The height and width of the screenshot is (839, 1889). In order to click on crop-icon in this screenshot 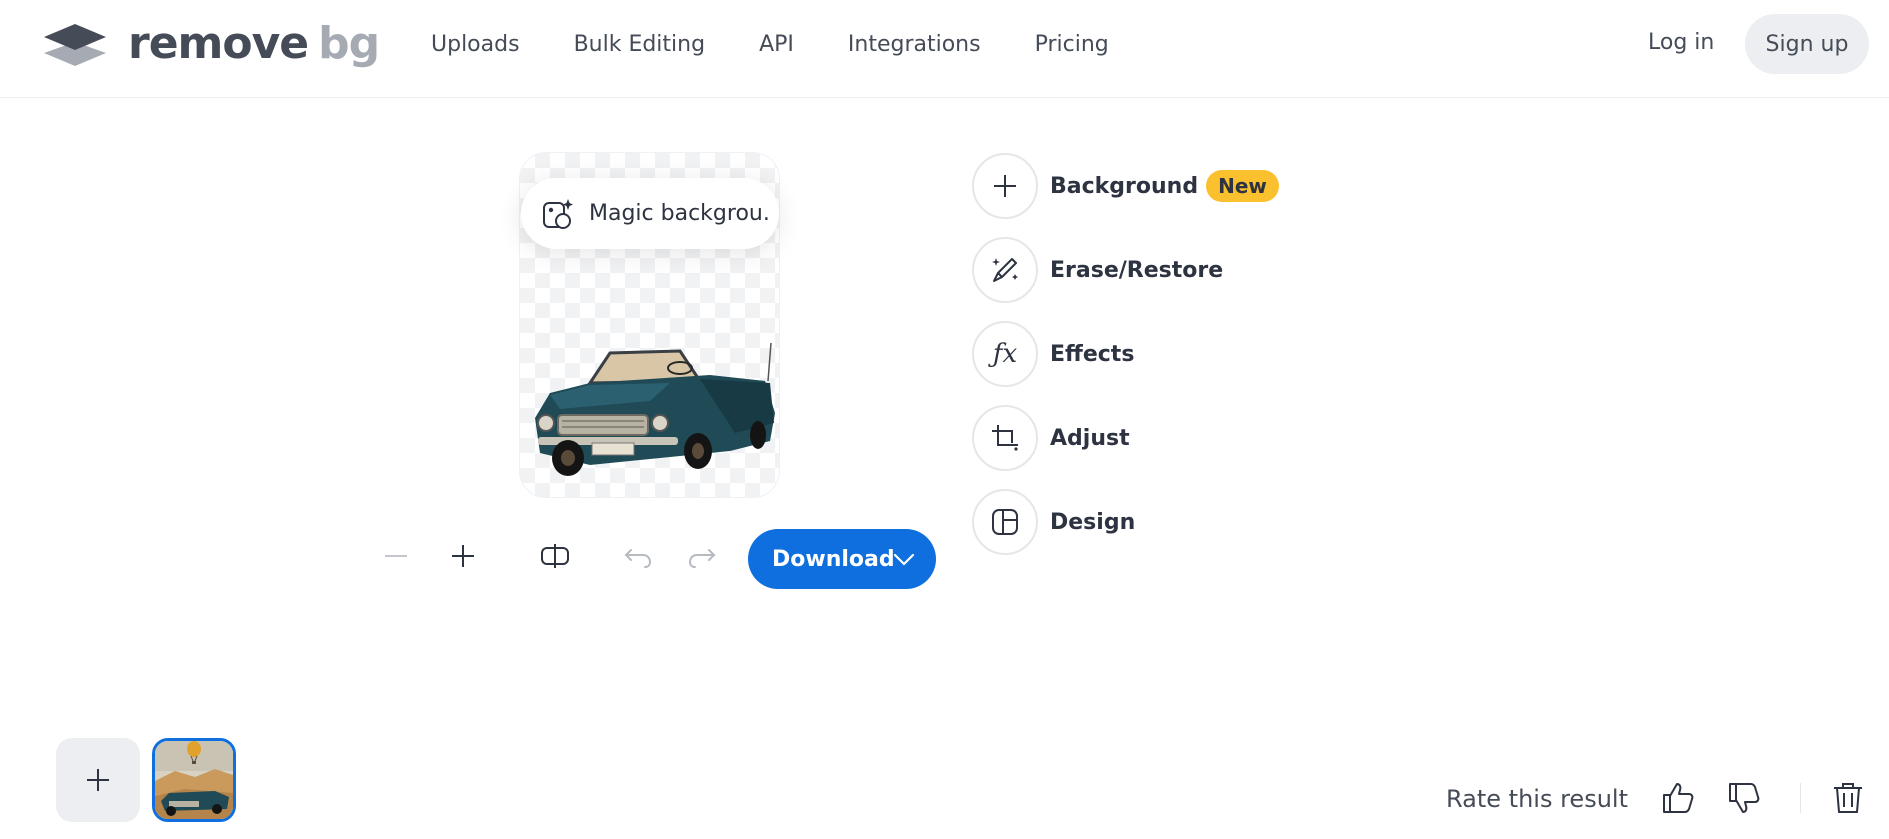, I will do `click(1005, 438)`.